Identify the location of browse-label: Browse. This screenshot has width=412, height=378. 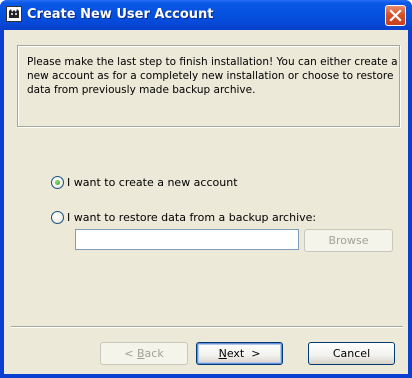
(348, 240).